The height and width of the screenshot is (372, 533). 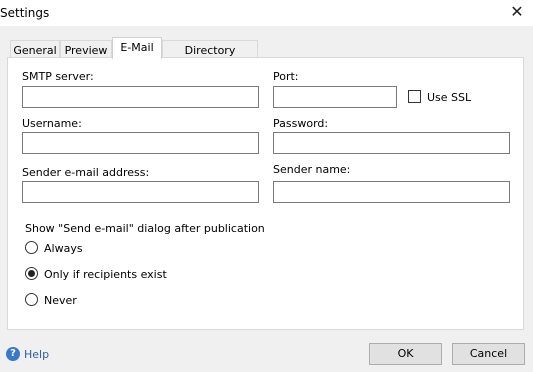 I want to click on smtp-server-label: SMTP server:, so click(x=58, y=76).